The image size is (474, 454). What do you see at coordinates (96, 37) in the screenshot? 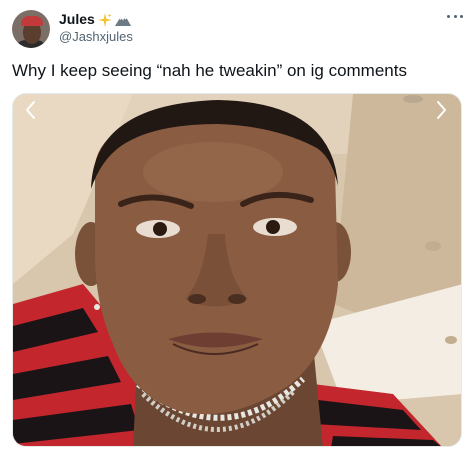
I see `author-handle: @Jashxjules` at bounding box center [96, 37].